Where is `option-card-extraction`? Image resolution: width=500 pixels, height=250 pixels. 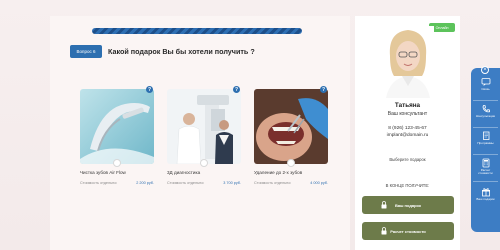 option-card-extraction is located at coordinates (291, 126).